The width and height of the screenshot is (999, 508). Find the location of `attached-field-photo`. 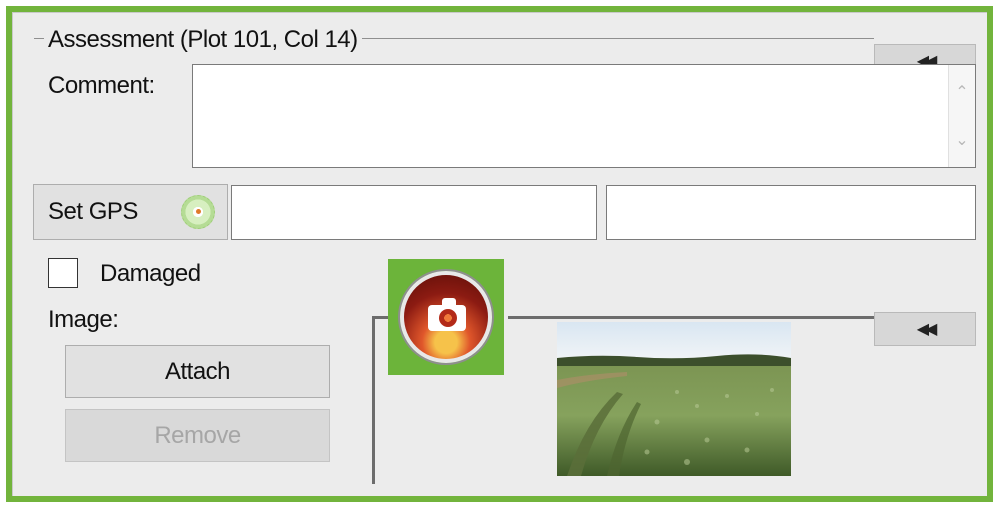

attached-field-photo is located at coordinates (674, 399).